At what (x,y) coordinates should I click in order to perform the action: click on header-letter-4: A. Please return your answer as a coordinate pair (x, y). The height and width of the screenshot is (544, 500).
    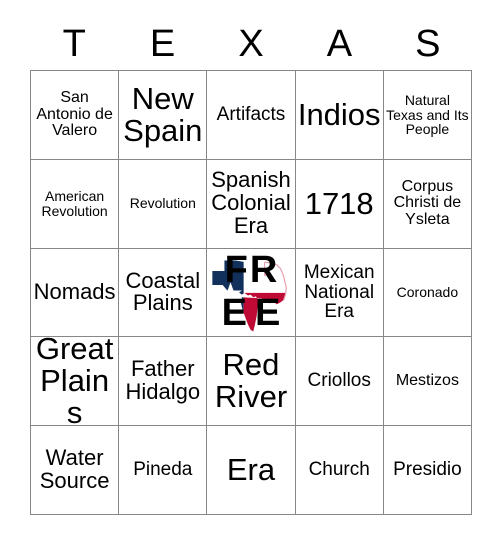
    Looking at the image, I should click on (339, 44).